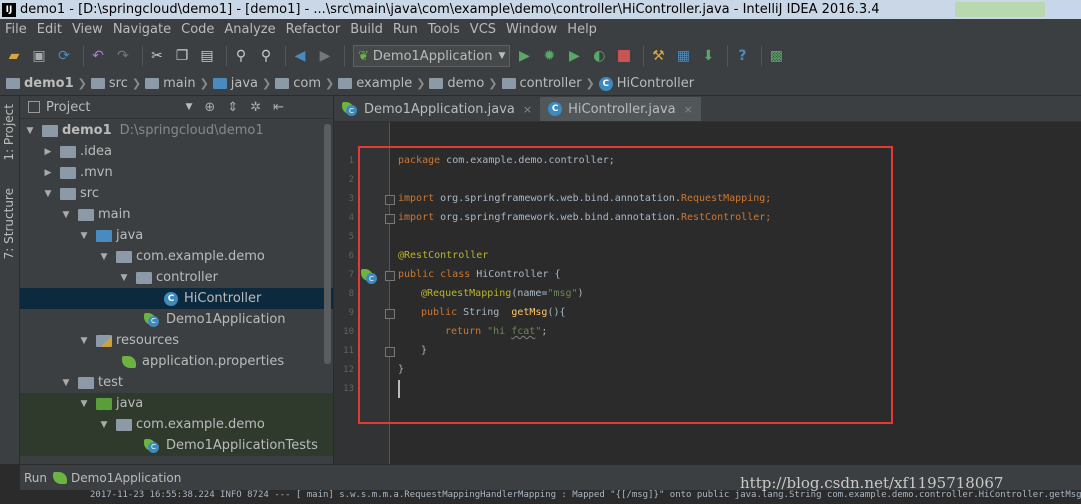 The image size is (1081, 504). What do you see at coordinates (176, 193) in the screenshot?
I see `tree-item-src: ▼ src` at bounding box center [176, 193].